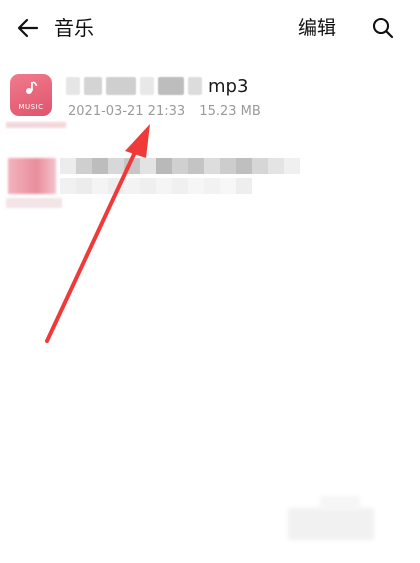 The image size is (420, 563). I want to click on redacted-thumbnail, so click(32, 176).